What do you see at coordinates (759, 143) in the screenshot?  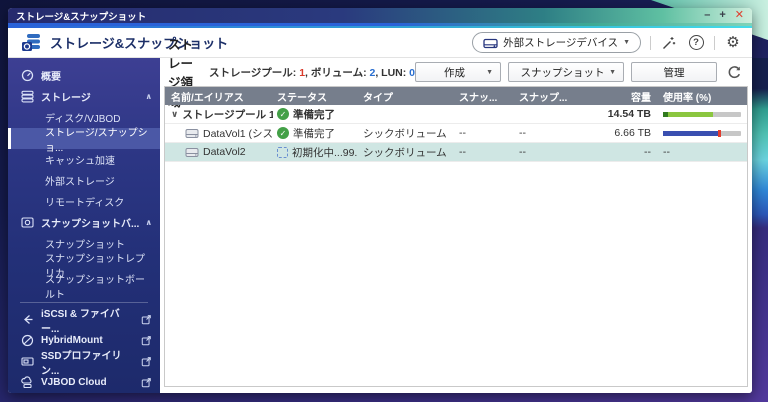 I see `wallpaper-ribbon` at bounding box center [759, 143].